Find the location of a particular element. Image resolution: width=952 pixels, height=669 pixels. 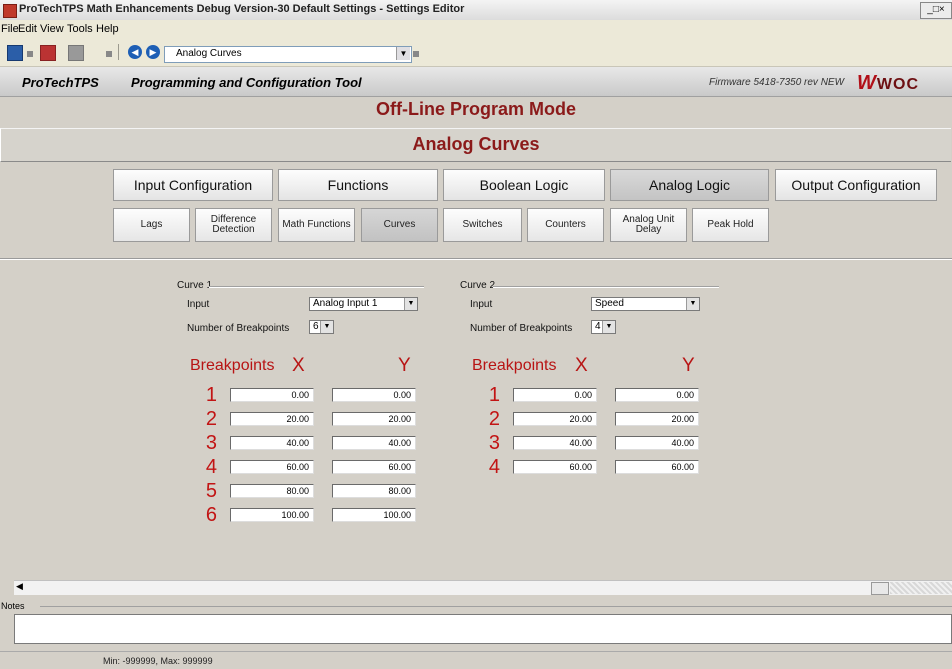

curve2-input-select: Speed ▼ is located at coordinates (645, 304).